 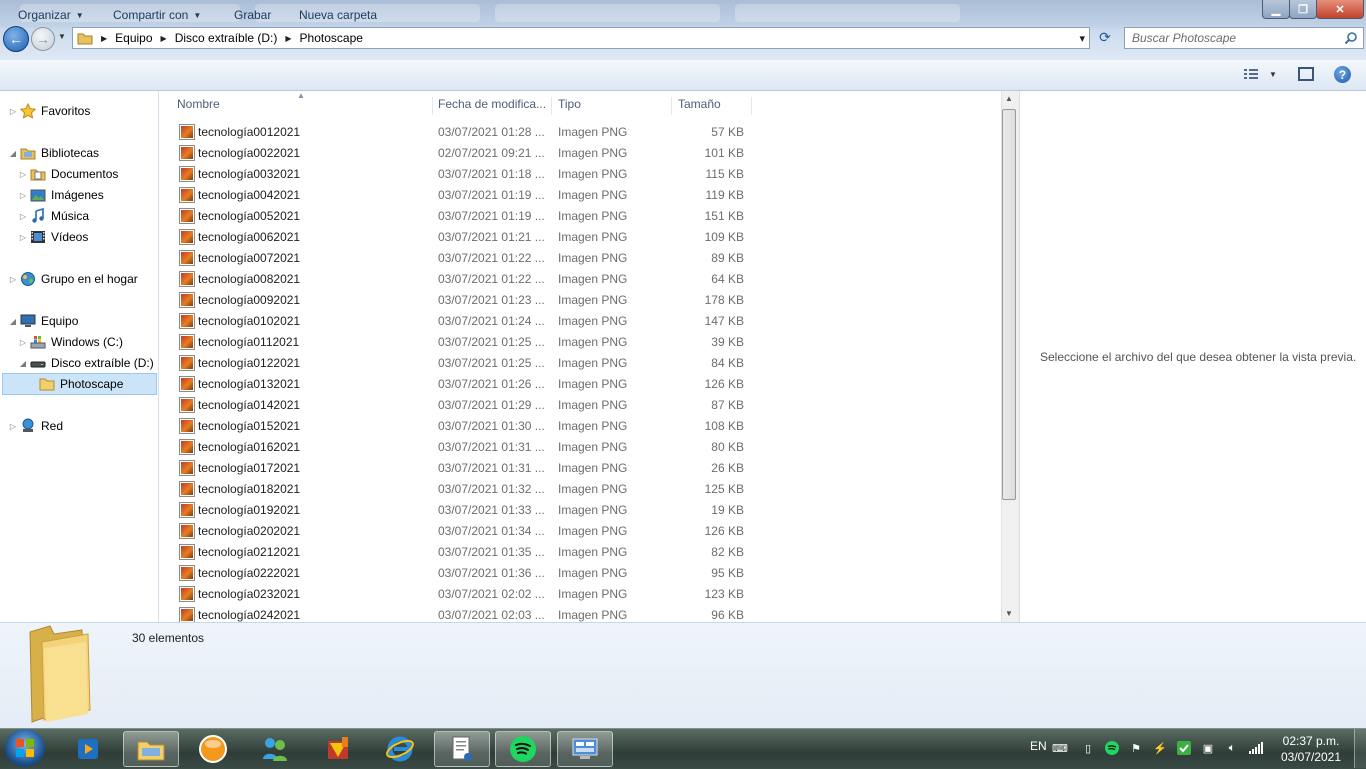 What do you see at coordinates (523, 749) in the screenshot?
I see `taskbar-spotify` at bounding box center [523, 749].